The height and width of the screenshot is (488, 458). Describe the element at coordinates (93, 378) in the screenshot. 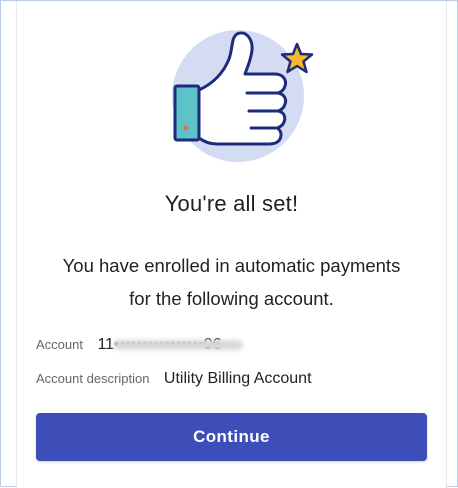

I see `account-description-label: Account description` at that location.